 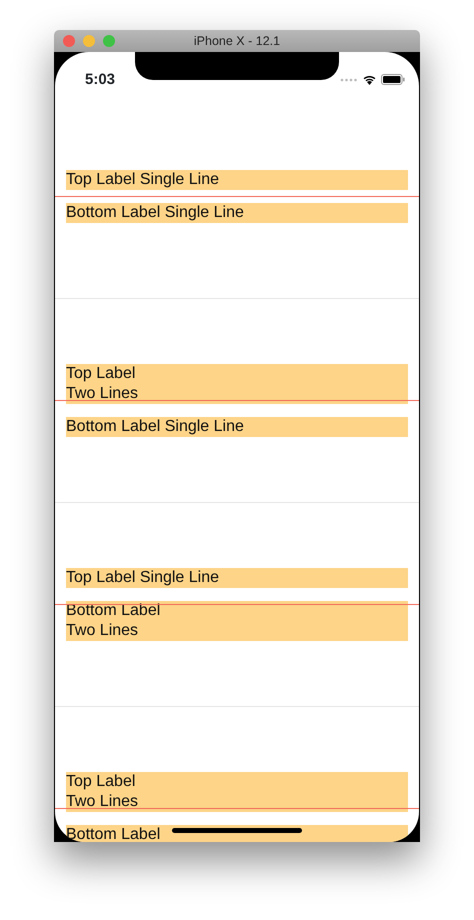 What do you see at coordinates (237, 621) in the screenshot?
I see `bottom-label: Bottom Label Two Lines` at bounding box center [237, 621].